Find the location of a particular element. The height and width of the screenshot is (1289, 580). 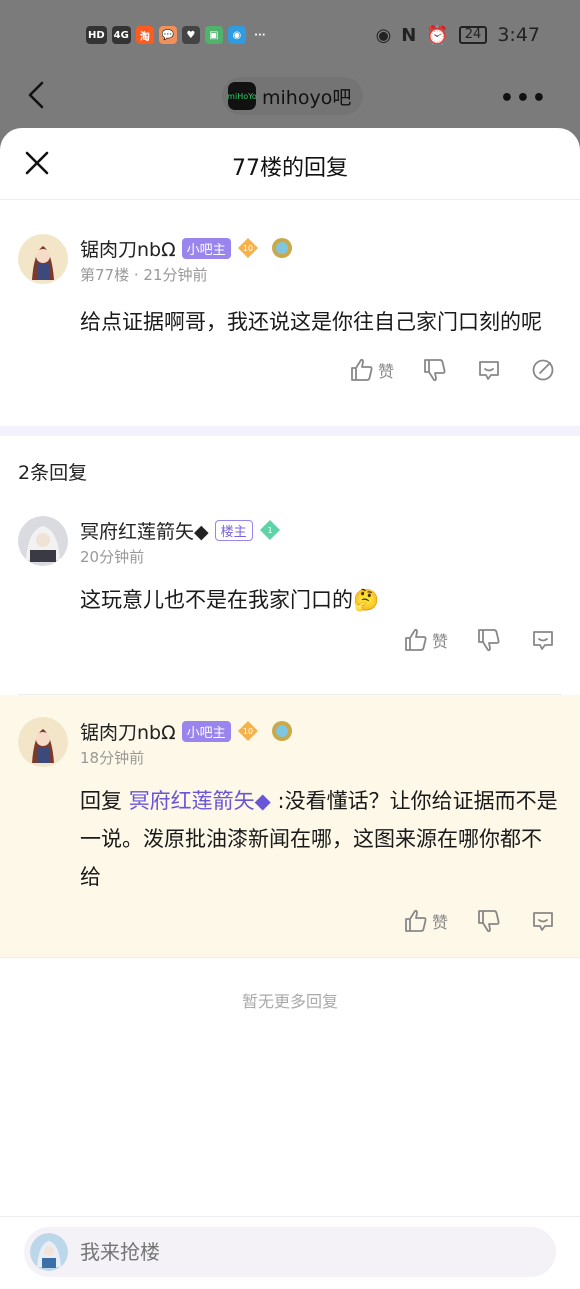

comment-meta: 第77楼 · 21分钟前 is located at coordinates (144, 275).